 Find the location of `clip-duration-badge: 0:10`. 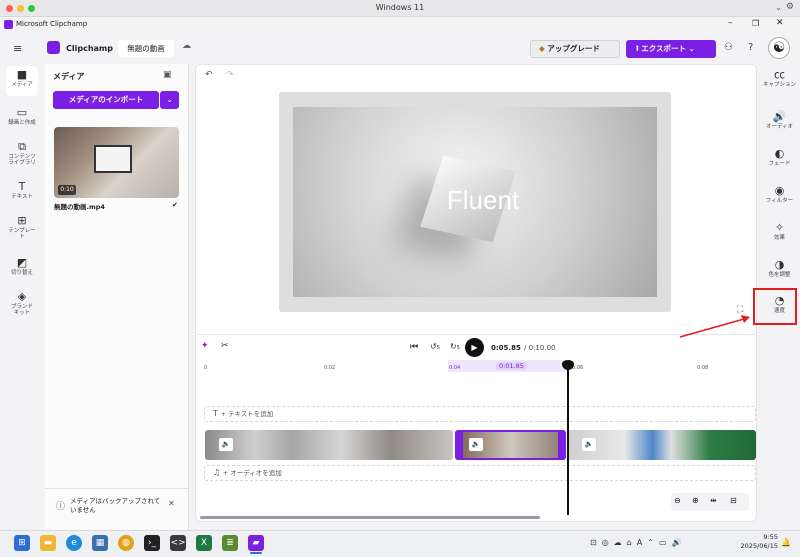

clip-duration-badge: 0:10 is located at coordinates (67, 190).